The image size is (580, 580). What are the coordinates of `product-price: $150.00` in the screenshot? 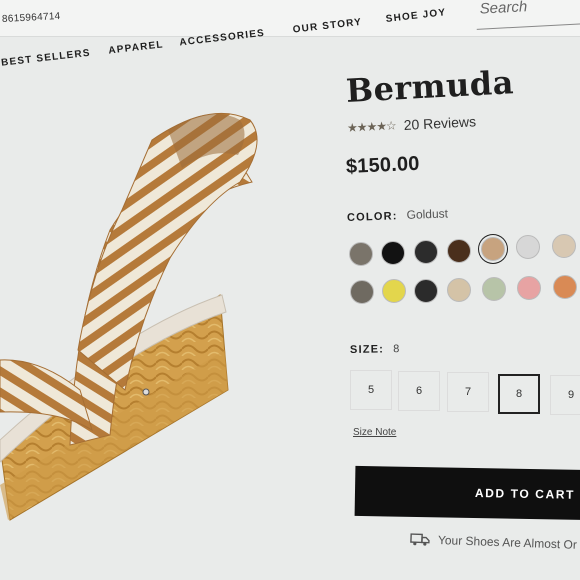 It's located at (383, 165).